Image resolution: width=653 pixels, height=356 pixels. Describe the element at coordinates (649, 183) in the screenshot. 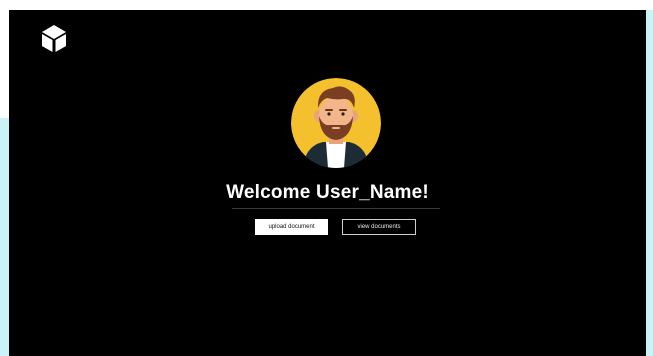

I see `right-accent-strip` at that location.